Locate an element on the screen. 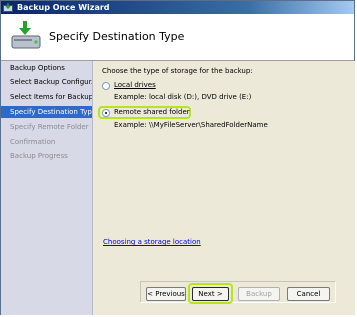 The image size is (357, 317). local-drives-radio is located at coordinates (106, 86).